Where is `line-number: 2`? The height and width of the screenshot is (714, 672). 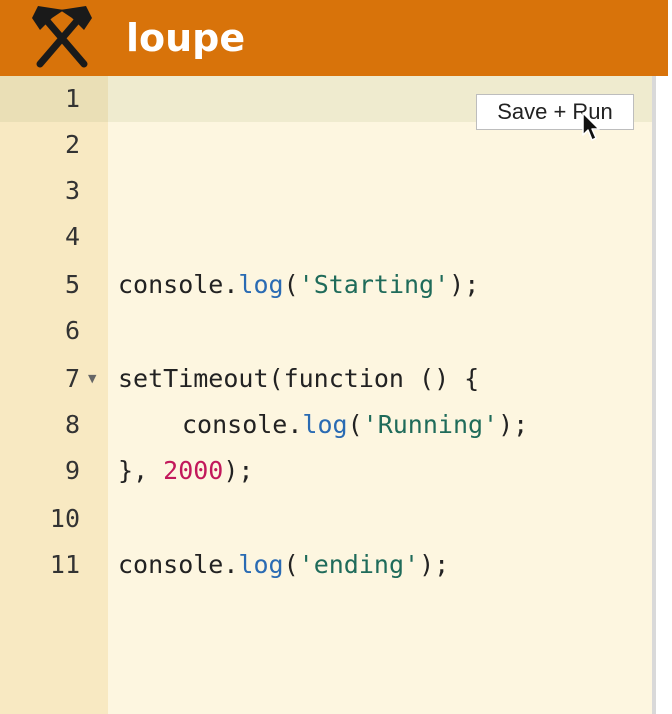 line-number: 2 is located at coordinates (72, 144).